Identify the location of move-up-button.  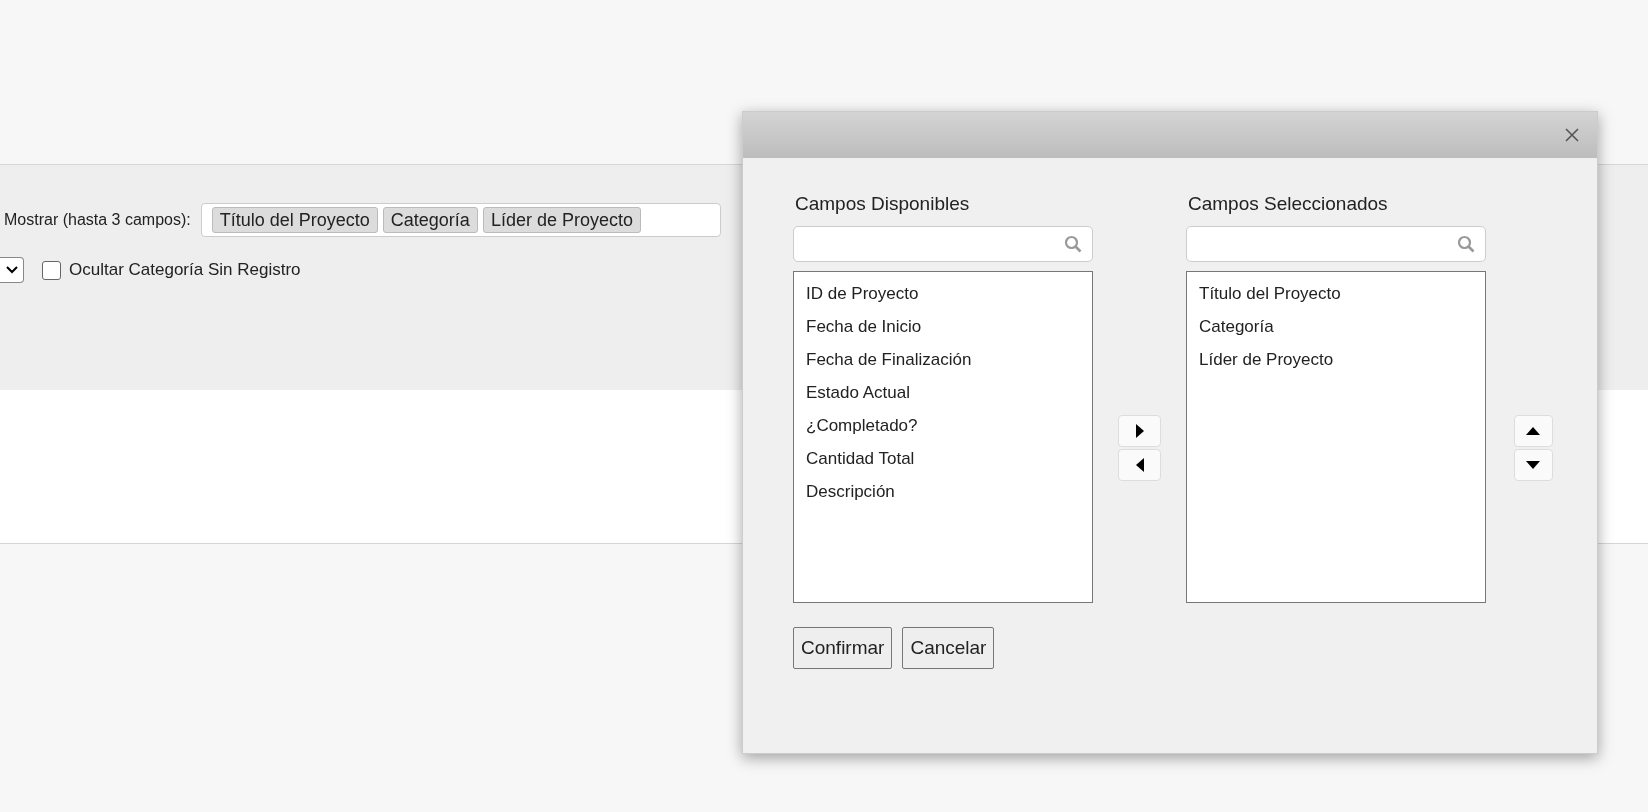
(1533, 431).